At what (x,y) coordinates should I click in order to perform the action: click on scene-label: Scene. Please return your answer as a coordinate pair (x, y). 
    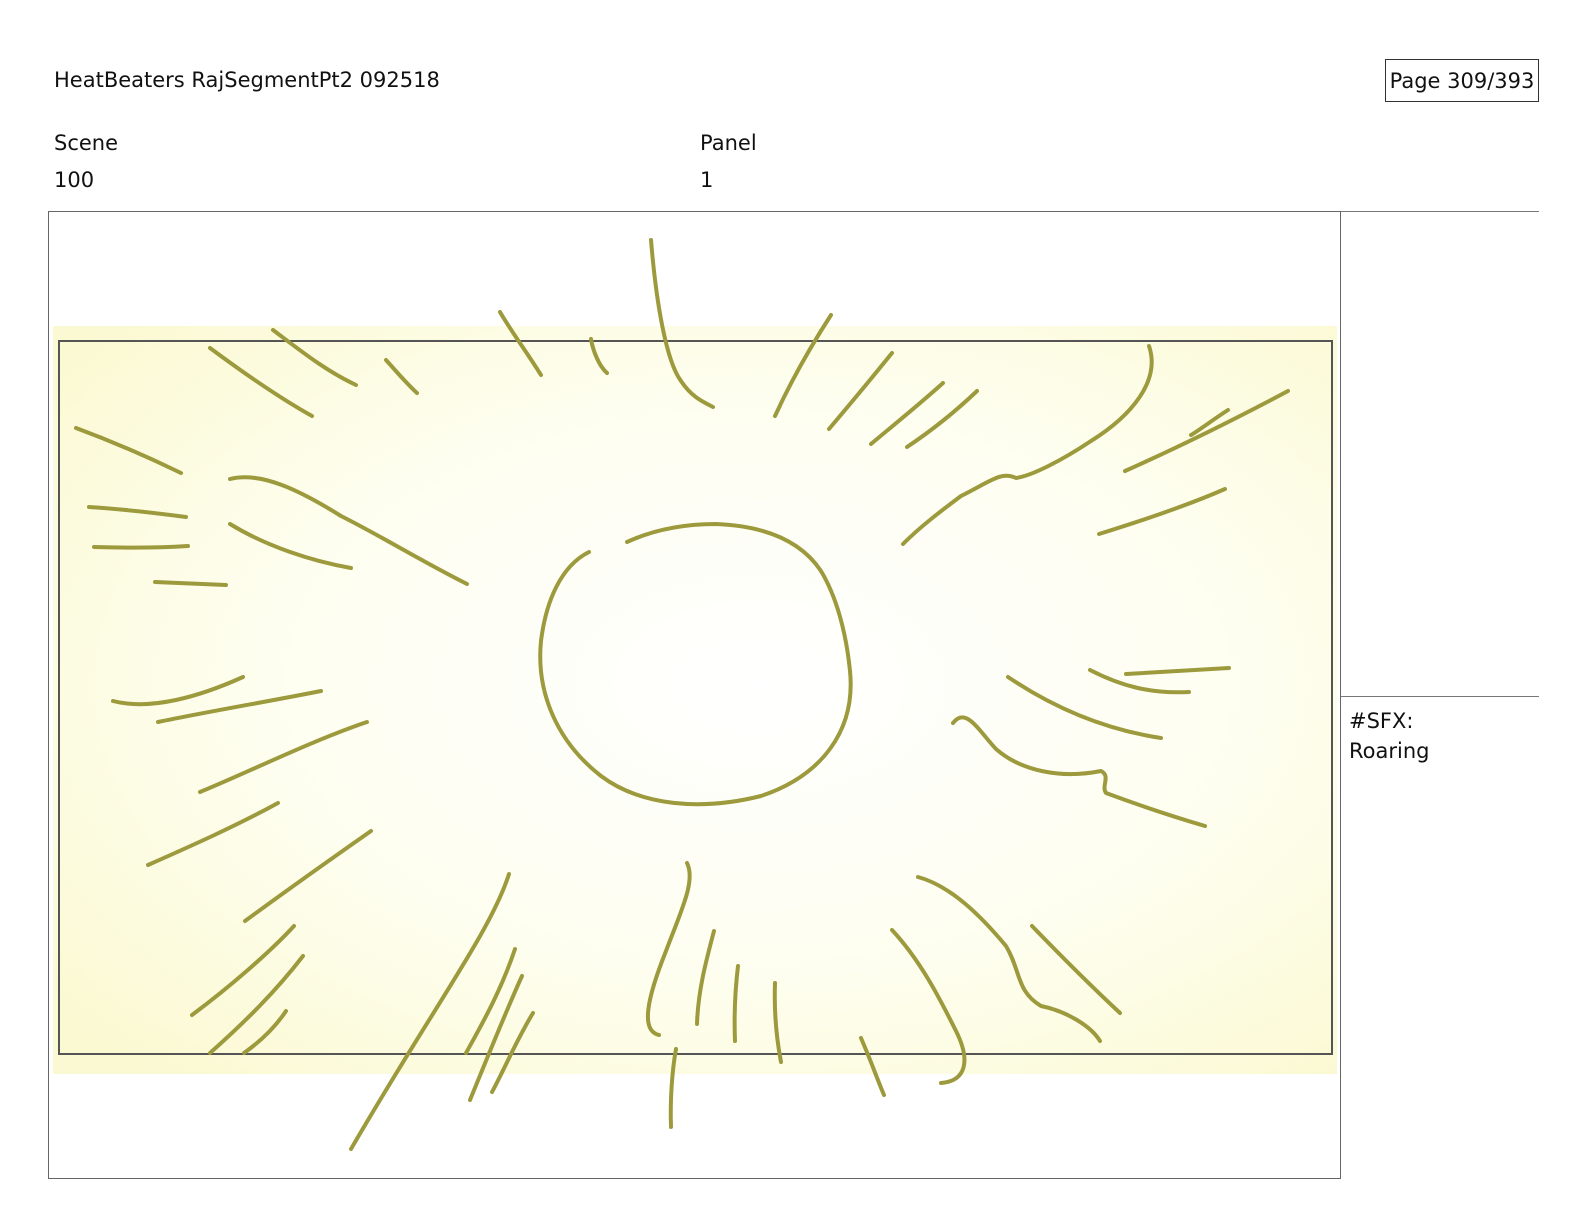
    Looking at the image, I should click on (86, 143).